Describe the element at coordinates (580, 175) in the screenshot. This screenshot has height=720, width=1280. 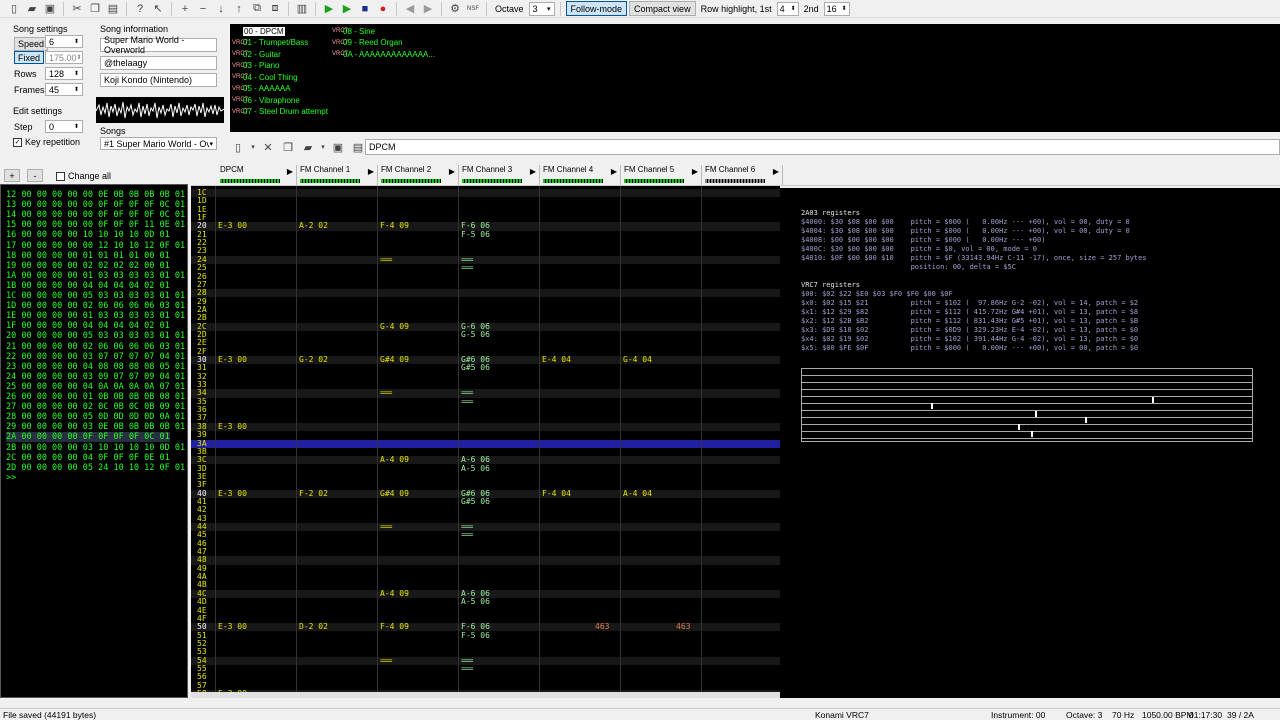
I see `channel-header-4: FM Channel 4 ▶` at that location.